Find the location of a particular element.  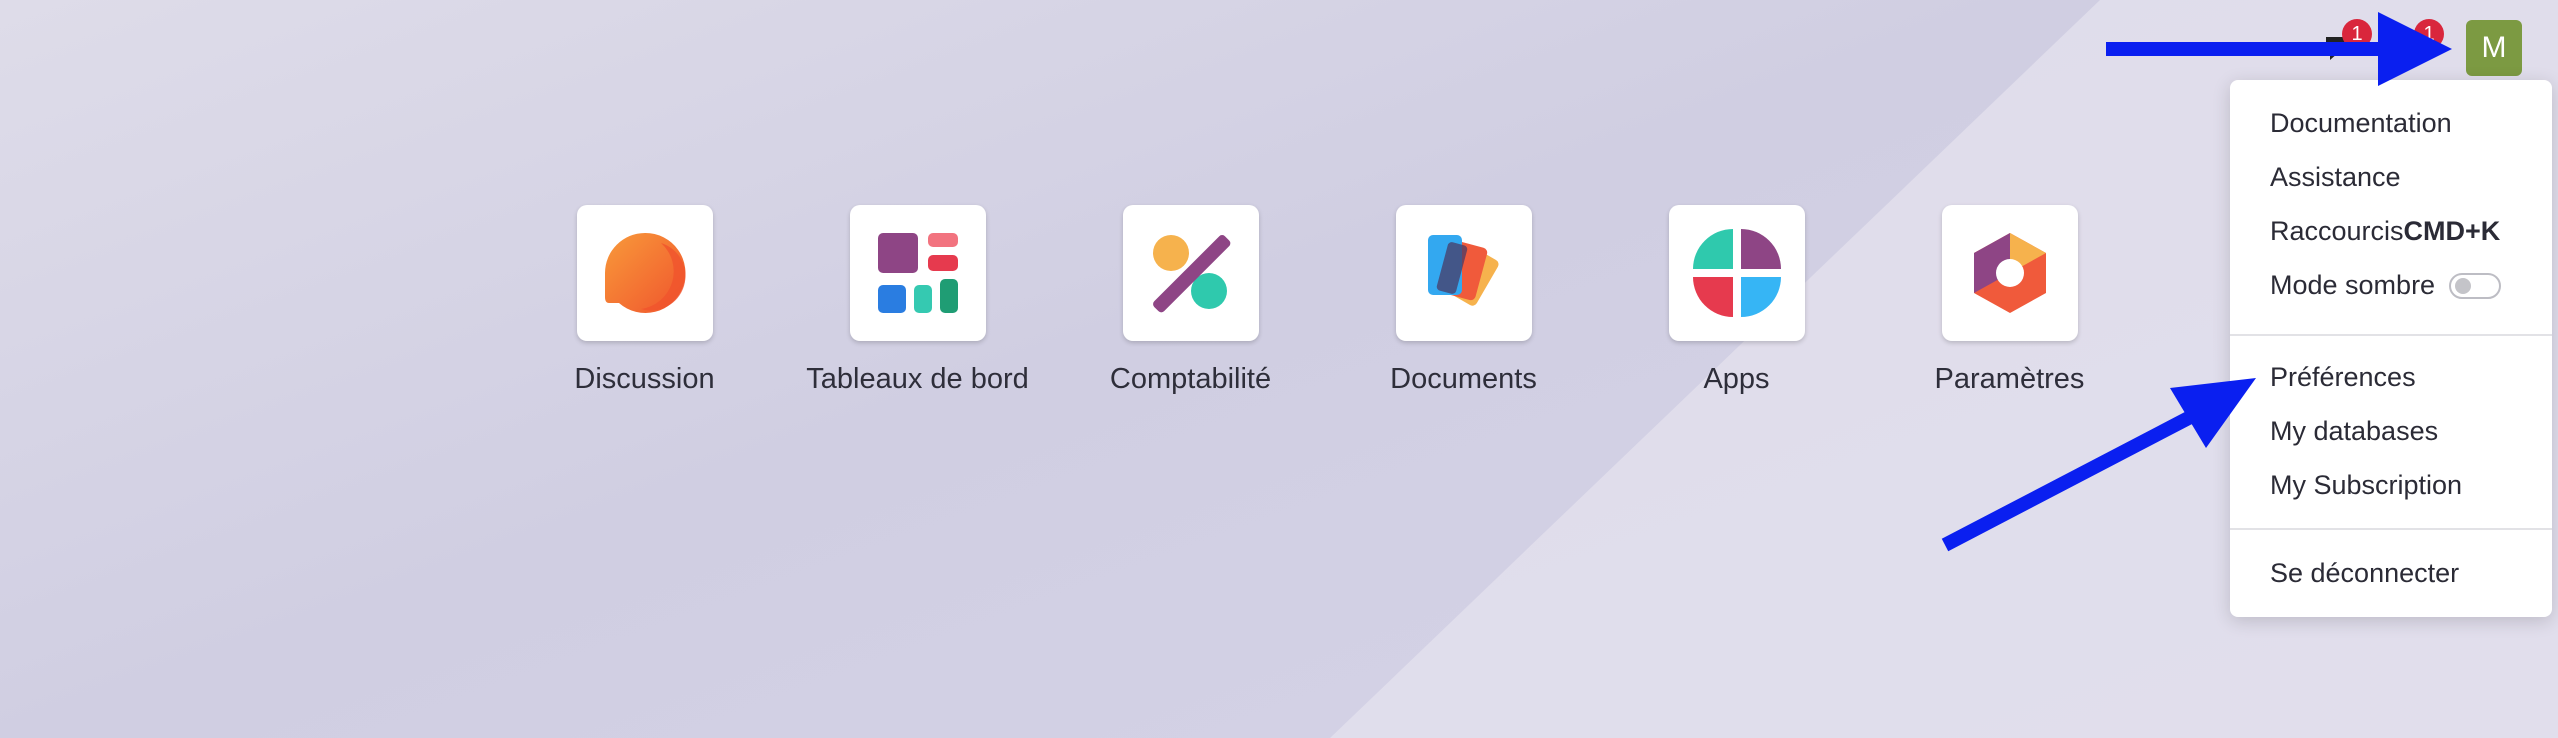

app-discussion: Discussion is located at coordinates (644, 300).